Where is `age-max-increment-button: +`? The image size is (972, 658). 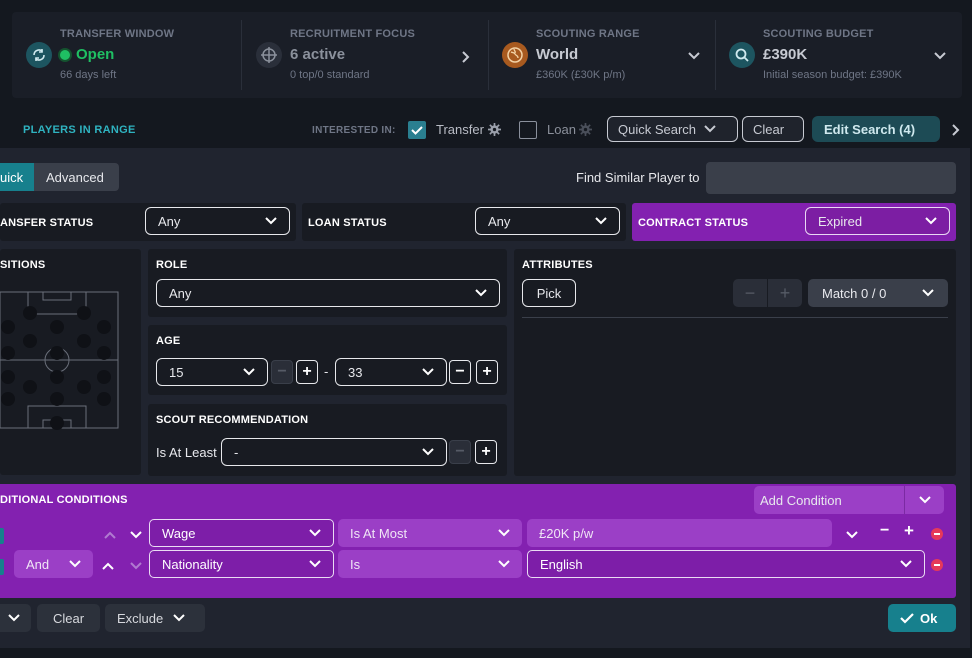
age-max-increment-button: + is located at coordinates (487, 372).